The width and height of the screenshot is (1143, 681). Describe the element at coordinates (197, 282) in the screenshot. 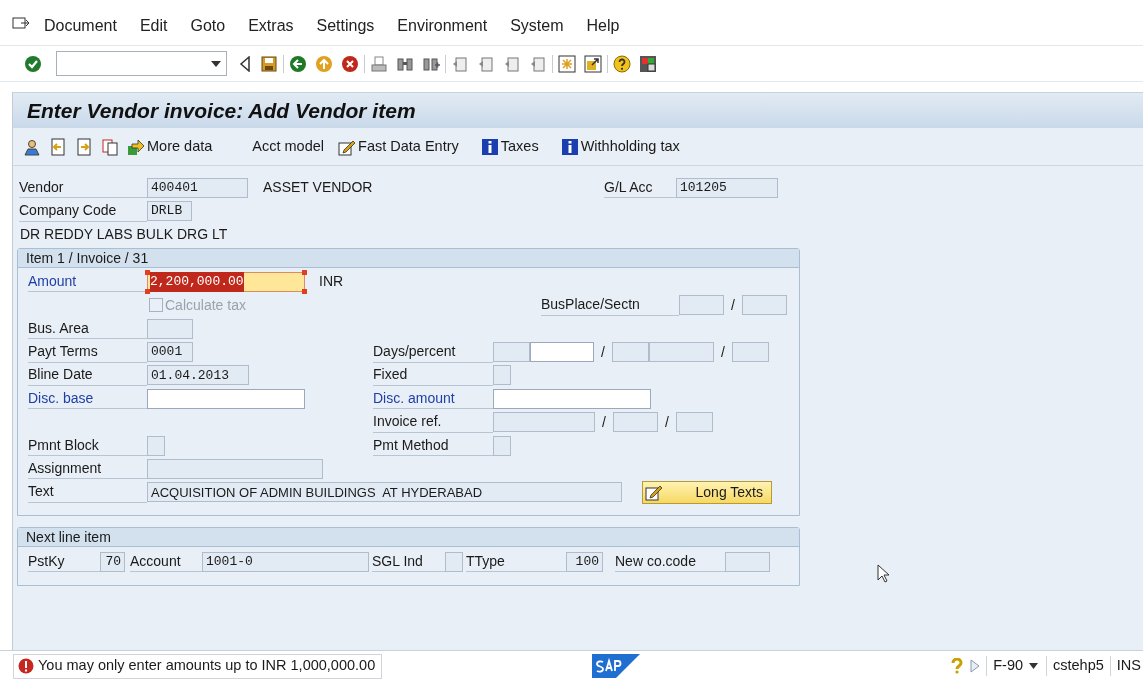

I see `amount-value: 2,200,000.00` at that location.